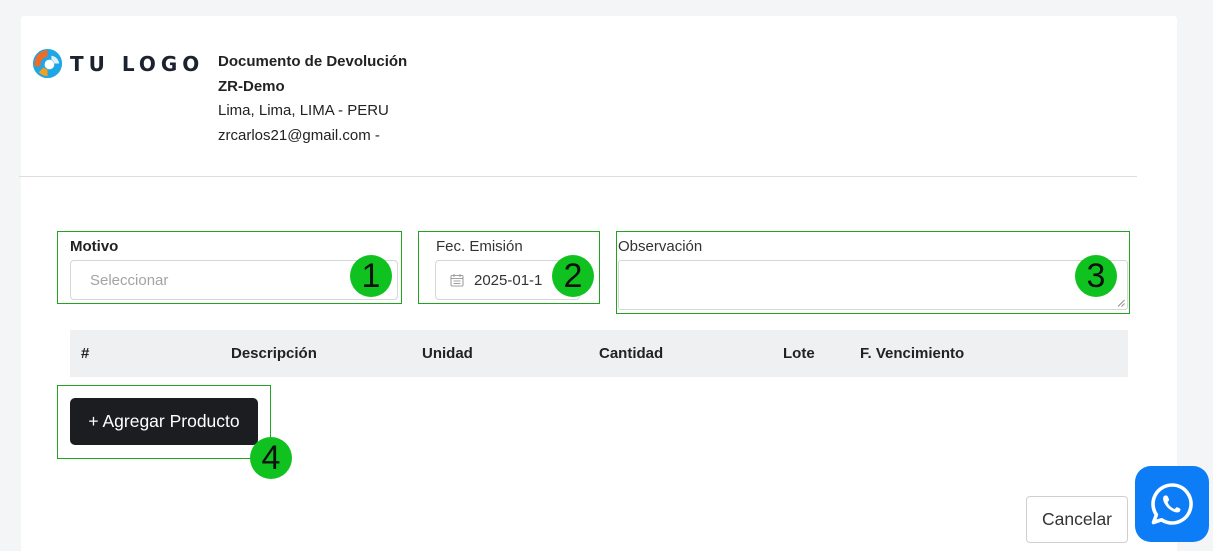 The height and width of the screenshot is (551, 1213). Describe the element at coordinates (299, 135) in the screenshot. I see `company-email: zrcarlos21@gmail.com -` at that location.